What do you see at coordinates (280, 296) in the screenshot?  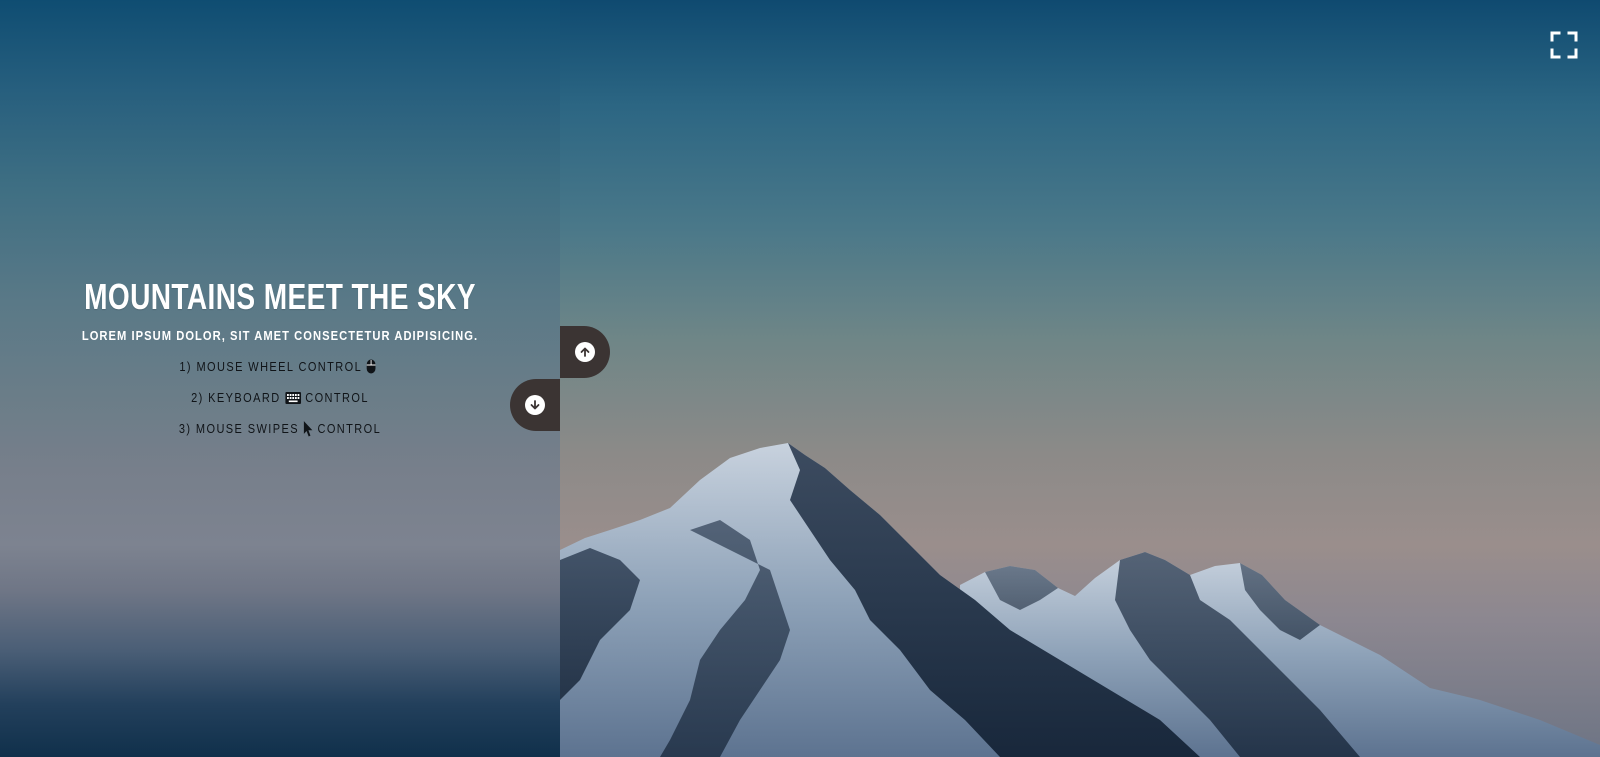 I see `page-title: Mountains meet the sky` at bounding box center [280, 296].